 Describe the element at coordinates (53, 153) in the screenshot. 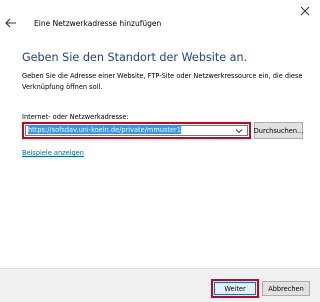

I see `examples-link: Beispiele anzeigen` at that location.